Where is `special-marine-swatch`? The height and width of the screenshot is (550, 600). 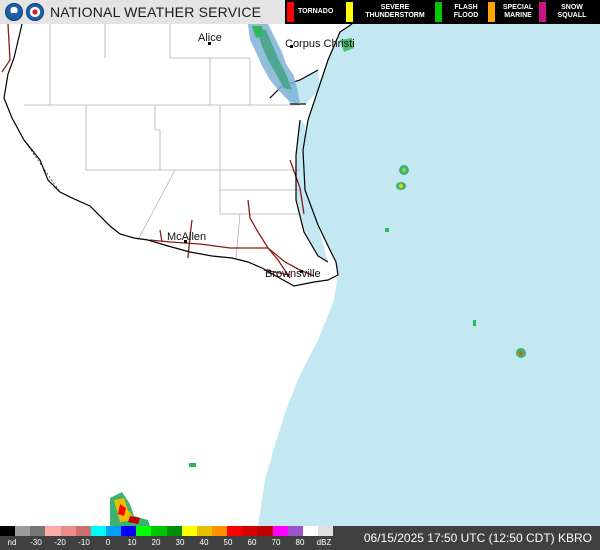 special-marine-swatch is located at coordinates (491, 12).